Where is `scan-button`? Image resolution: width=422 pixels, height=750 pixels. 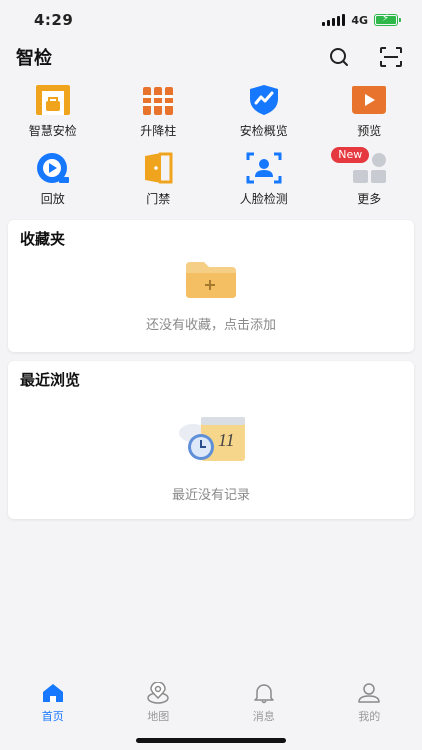
scan-button is located at coordinates (391, 57).